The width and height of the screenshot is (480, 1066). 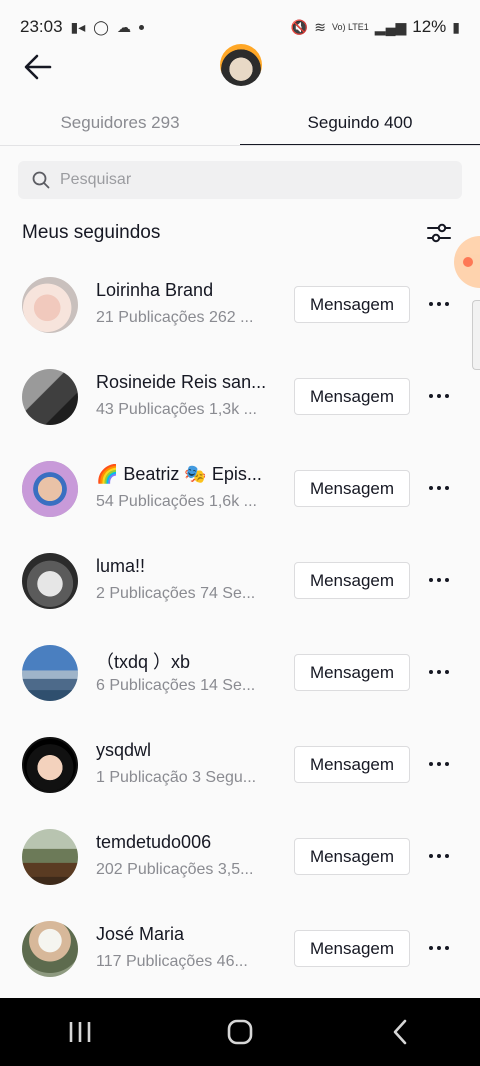 I want to click on recents-icon, so click(x=80, y=1032).